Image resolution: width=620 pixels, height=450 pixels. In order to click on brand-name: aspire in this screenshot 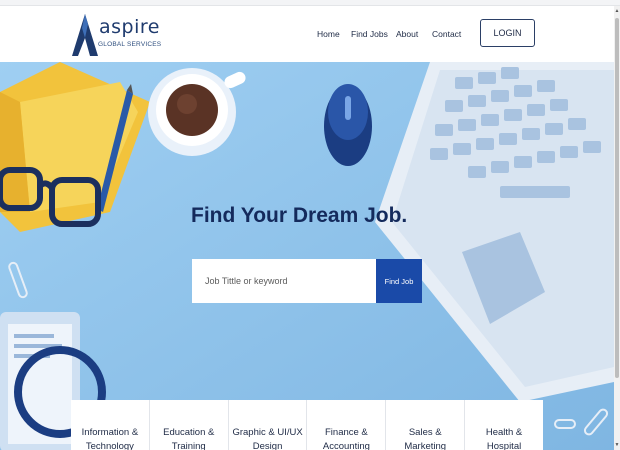, I will do `click(129, 27)`.